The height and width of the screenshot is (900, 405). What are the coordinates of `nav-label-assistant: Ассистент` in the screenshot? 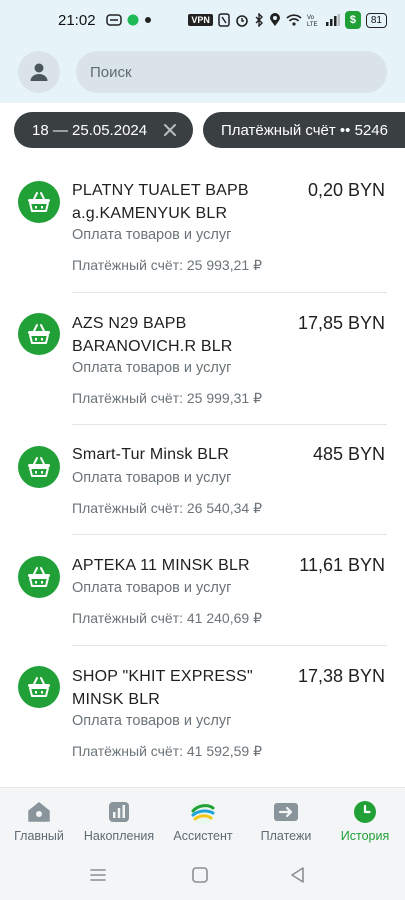 It's located at (203, 836).